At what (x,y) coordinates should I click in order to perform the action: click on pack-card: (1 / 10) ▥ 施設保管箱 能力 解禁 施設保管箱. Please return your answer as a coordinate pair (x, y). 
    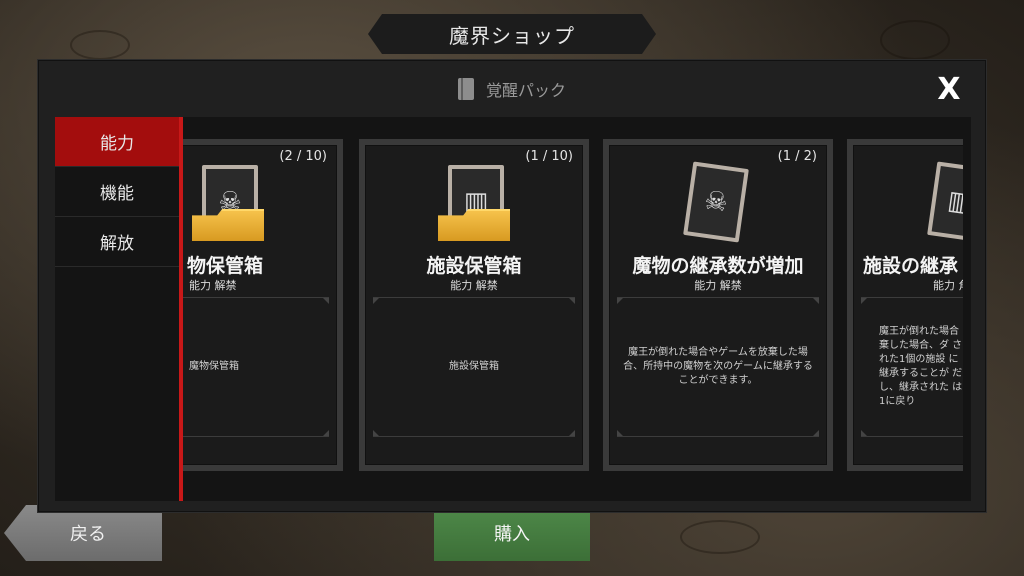
    Looking at the image, I should click on (474, 305).